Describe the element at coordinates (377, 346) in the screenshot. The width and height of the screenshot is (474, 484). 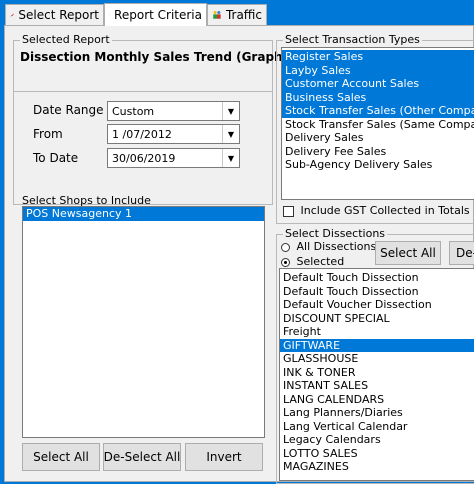
I see `list-item: GIFTWARE` at that location.